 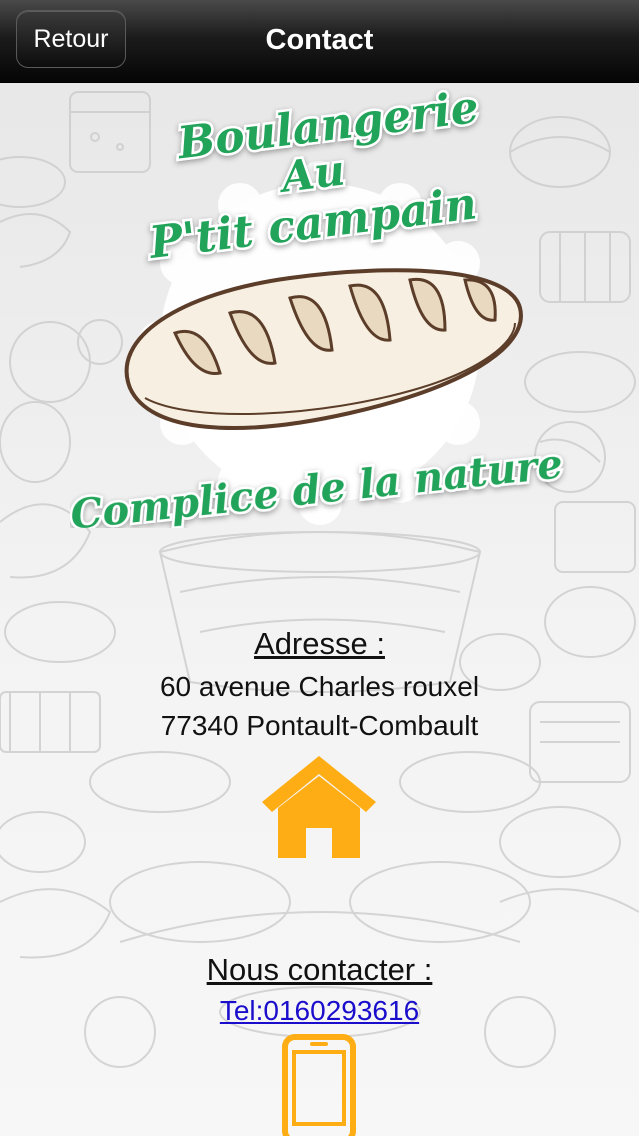 I want to click on page-title: Contact, so click(x=319, y=40).